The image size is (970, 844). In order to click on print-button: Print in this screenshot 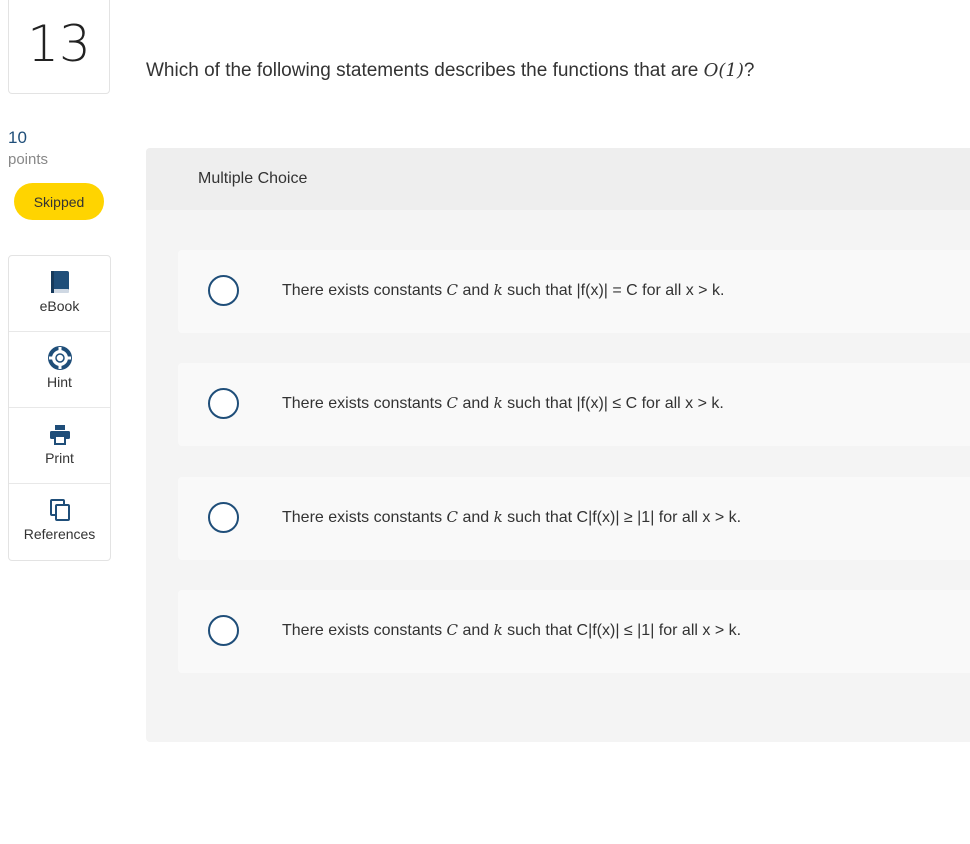, I will do `click(59, 446)`.